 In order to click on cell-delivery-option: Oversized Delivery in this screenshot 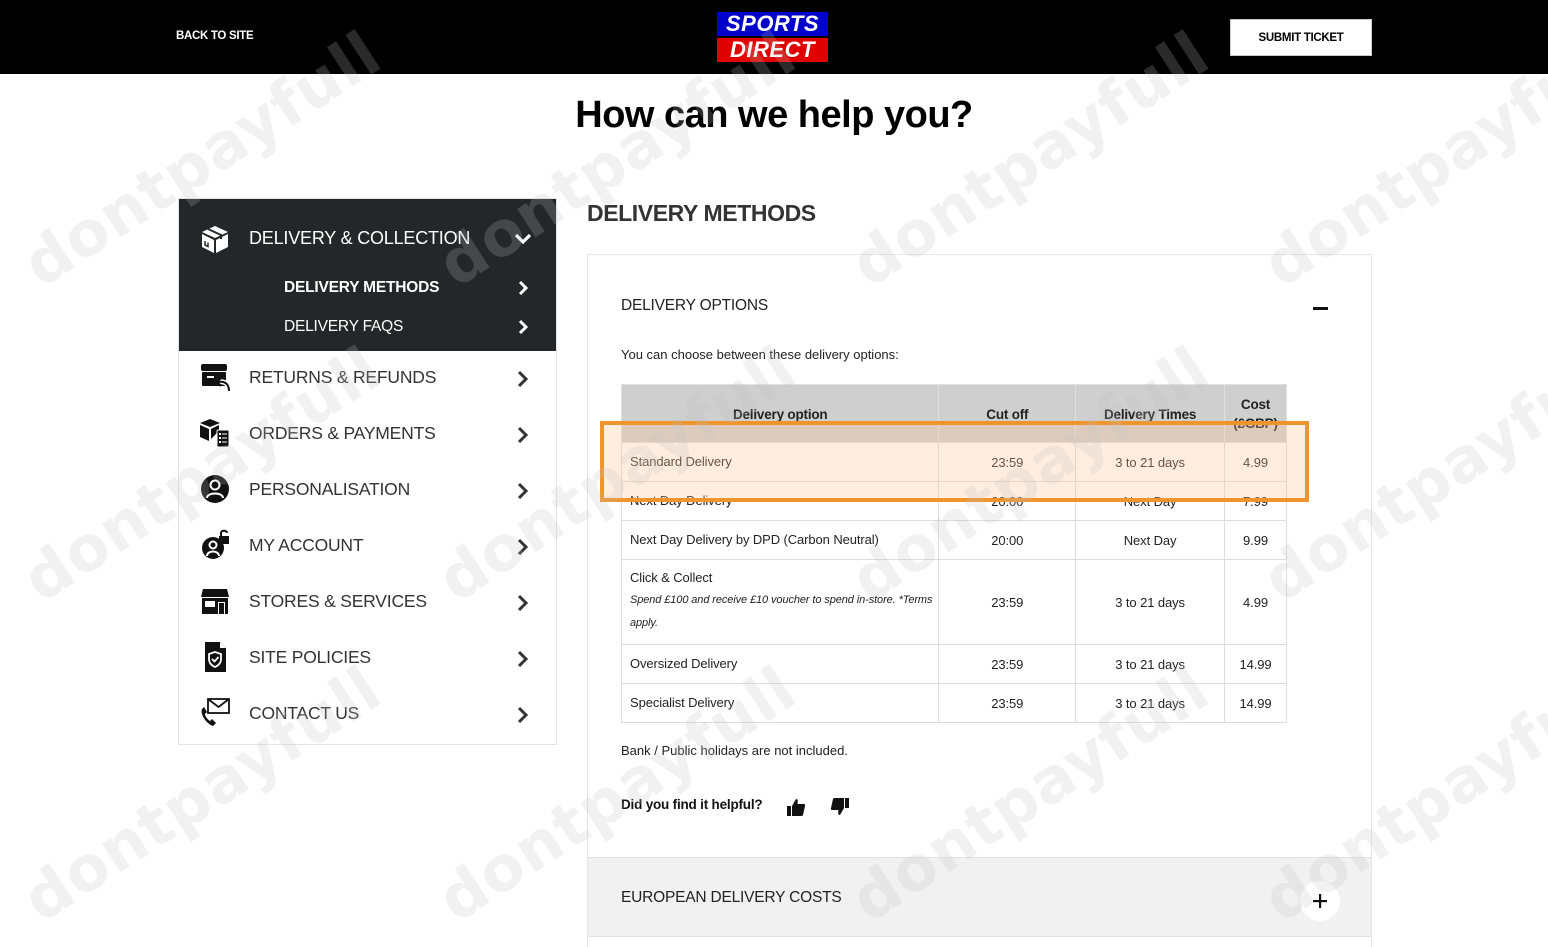, I will do `click(780, 664)`.